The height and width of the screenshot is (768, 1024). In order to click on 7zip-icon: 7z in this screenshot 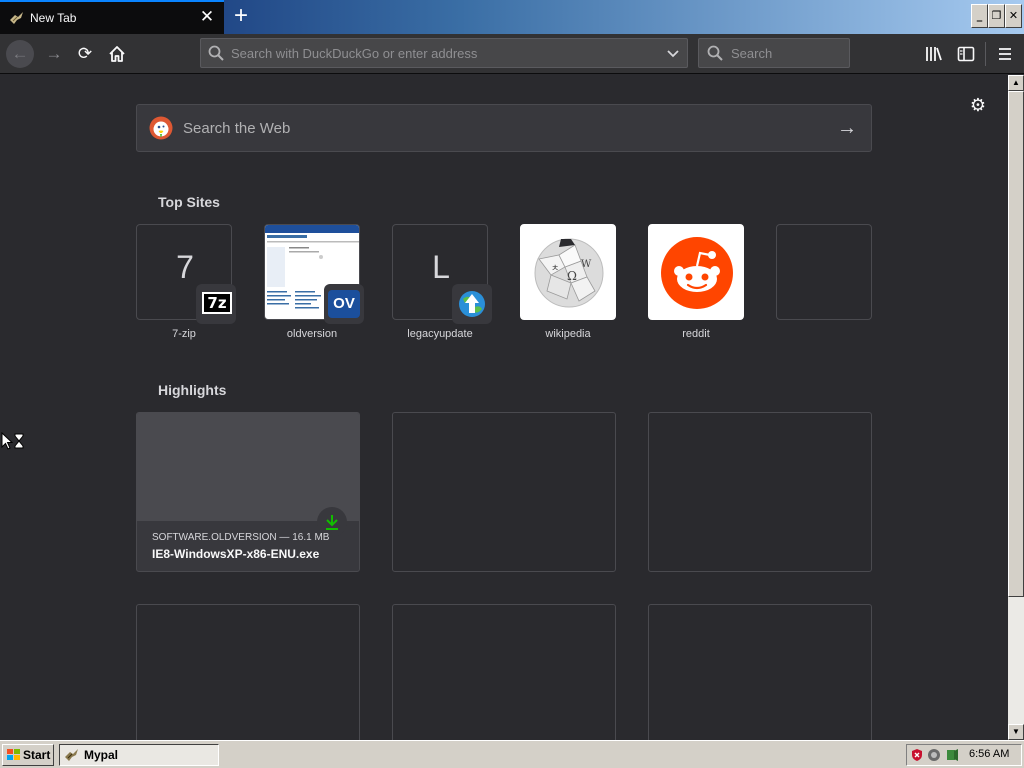, I will do `click(217, 303)`.